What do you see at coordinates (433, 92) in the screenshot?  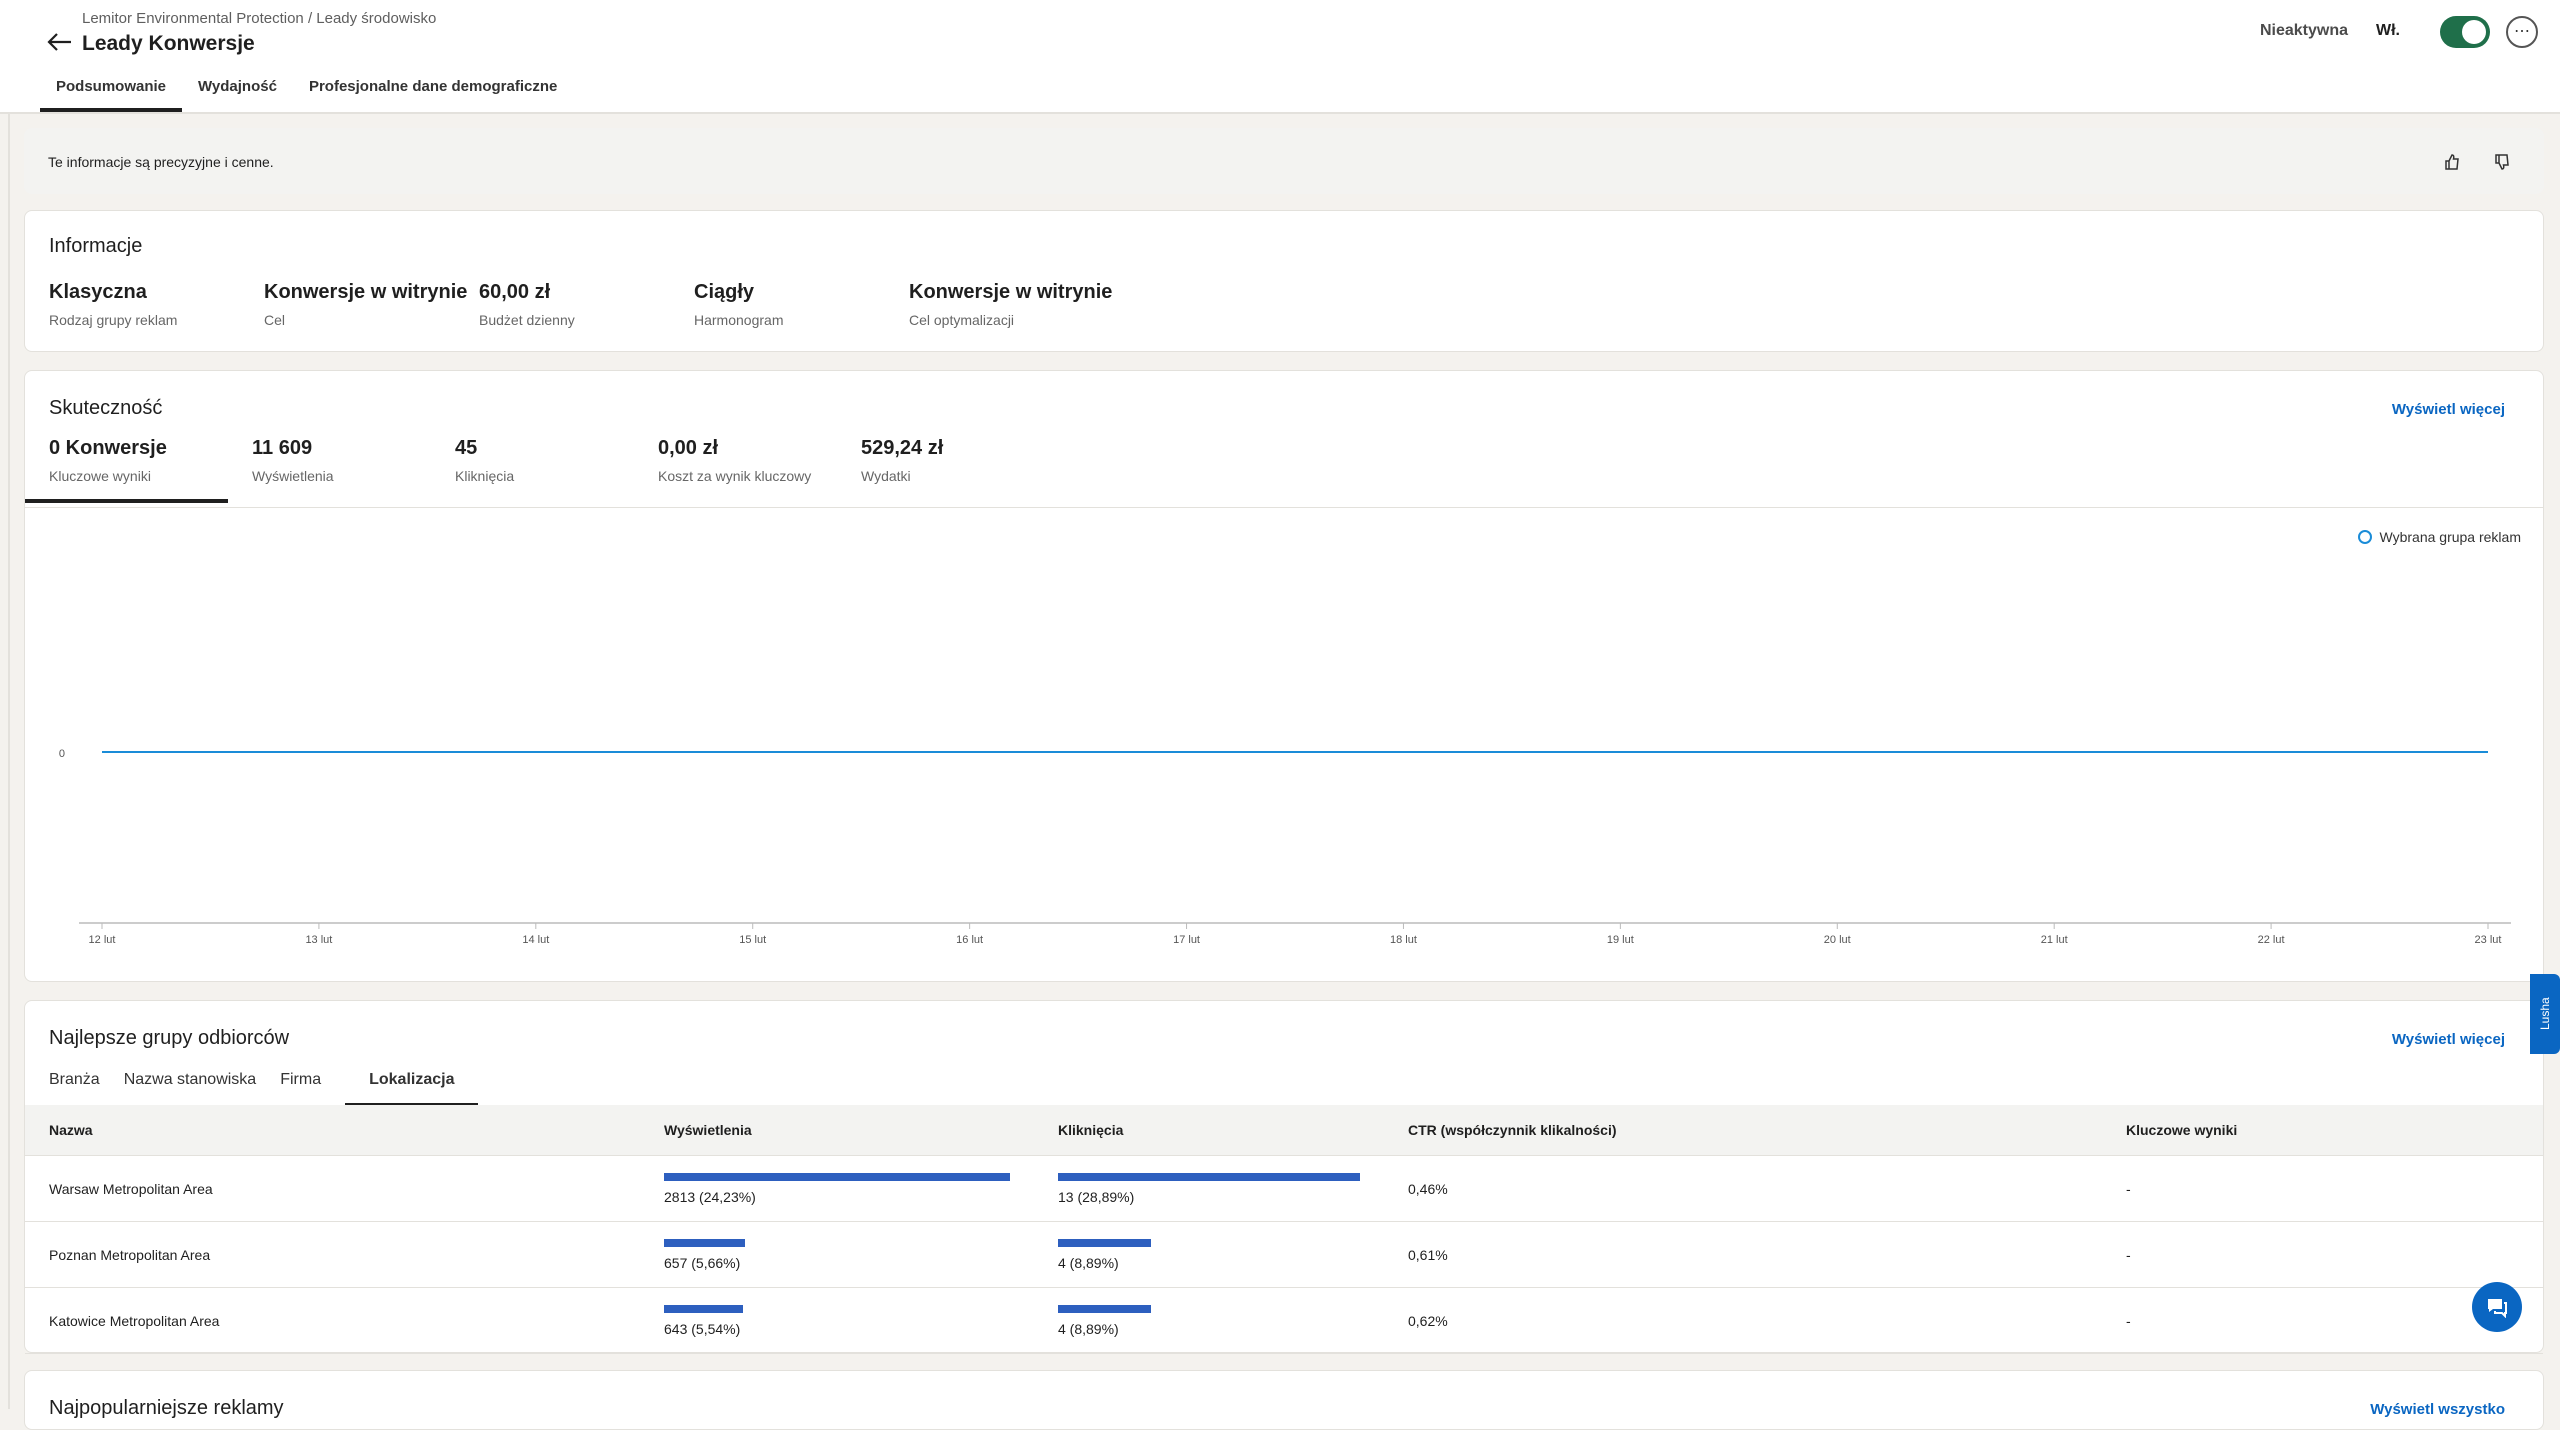 I see `tab-demographics: Profesjonalne dane demograficzne` at bounding box center [433, 92].